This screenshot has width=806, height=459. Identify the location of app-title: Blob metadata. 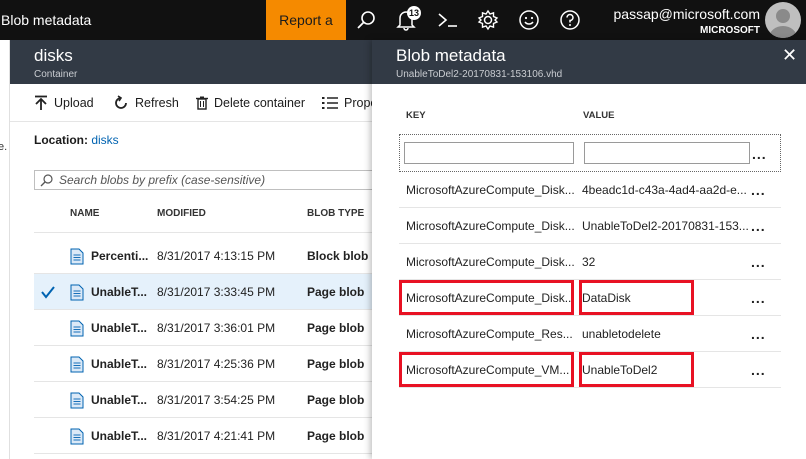
(46, 20).